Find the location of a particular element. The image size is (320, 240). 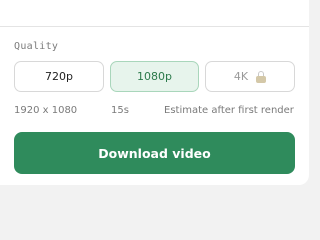

quality-option-4k: 4K is located at coordinates (250, 76).